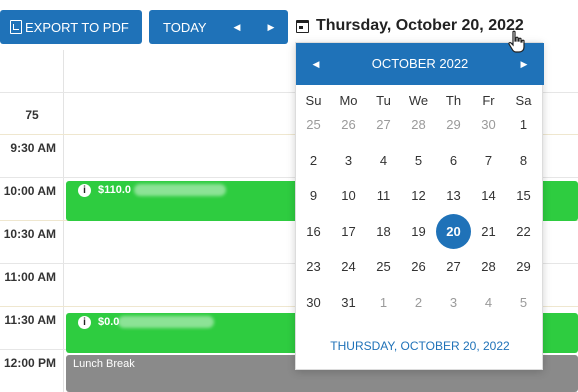  Describe the element at coordinates (418, 195) in the screenshot. I see `day-cell: 12` at that location.